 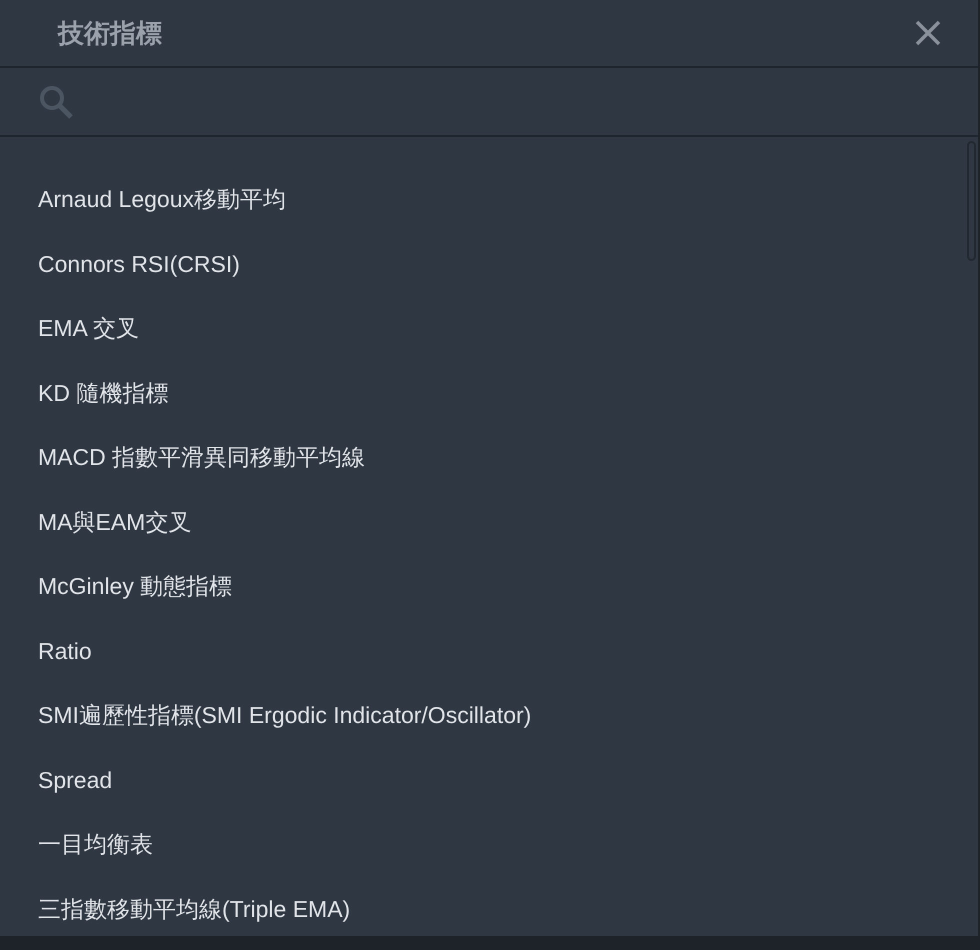 I want to click on indicator-item: 一目均衡表, so click(x=489, y=844).